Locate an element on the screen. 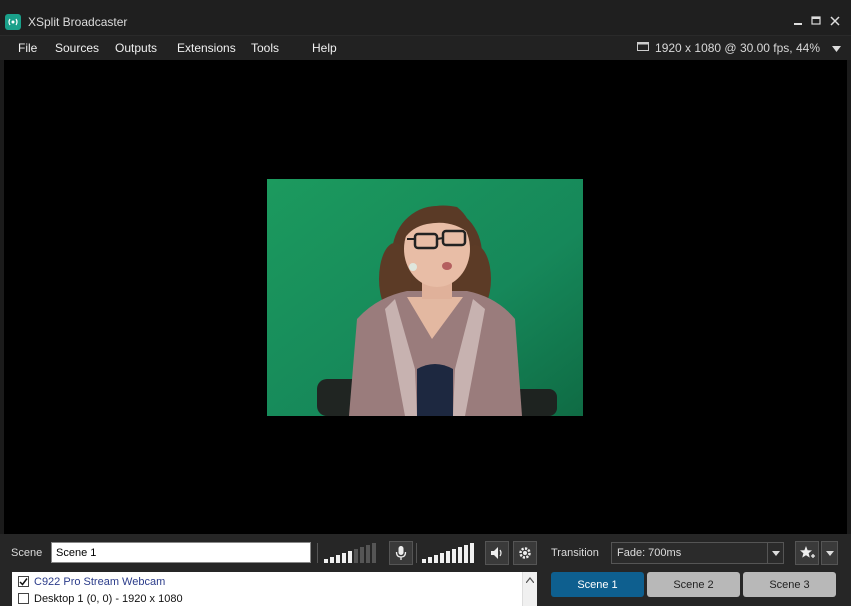 Image resolution: width=851 pixels, height=606 pixels. mic-volume-meter is located at coordinates (350, 553).